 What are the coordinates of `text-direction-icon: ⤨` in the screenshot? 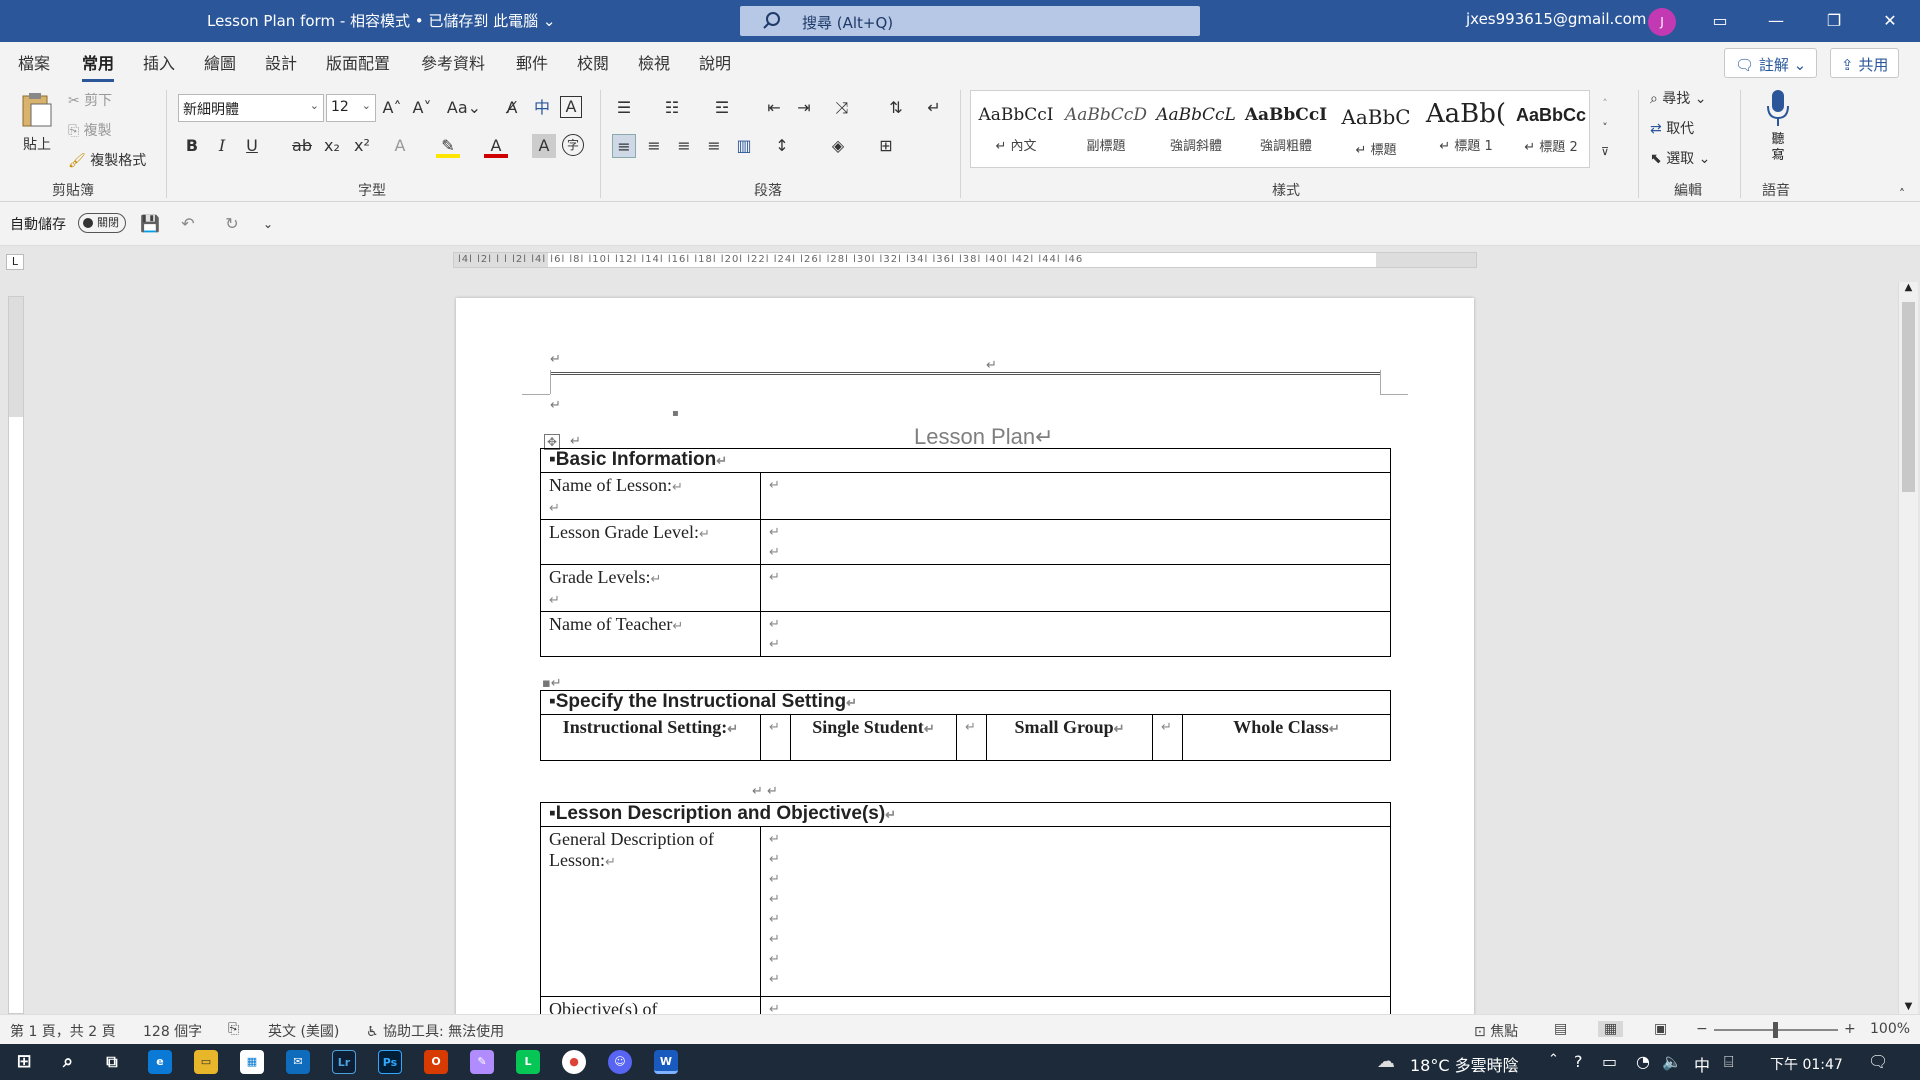 It's located at (842, 108).